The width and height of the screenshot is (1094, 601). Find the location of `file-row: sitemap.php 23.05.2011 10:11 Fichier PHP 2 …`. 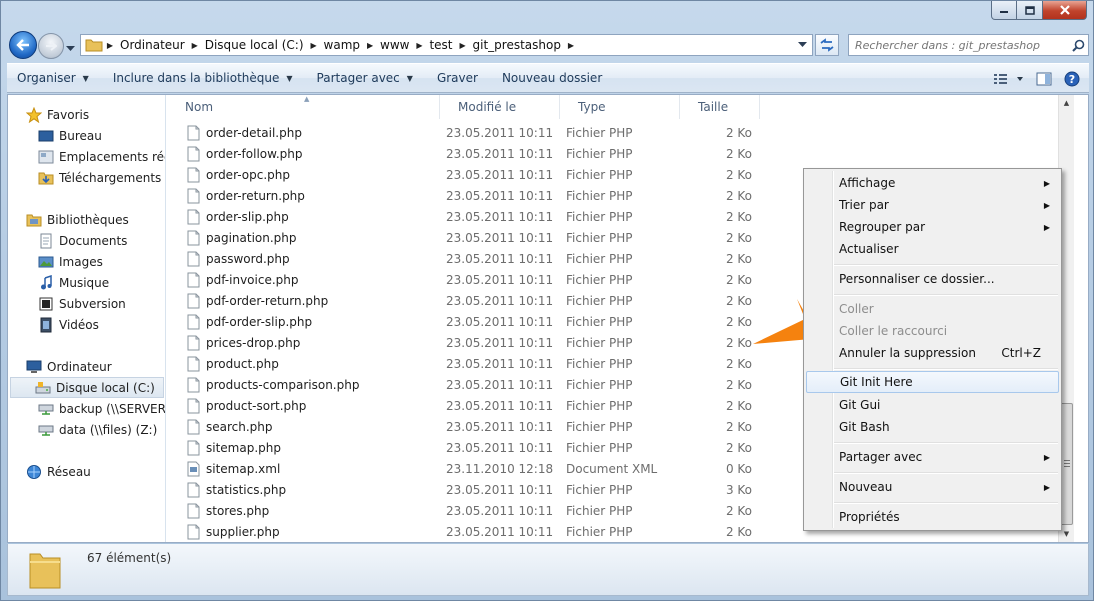

file-row: sitemap.php 23.05.2011 10:11 Fichier PHP 2 … is located at coordinates (467, 447).